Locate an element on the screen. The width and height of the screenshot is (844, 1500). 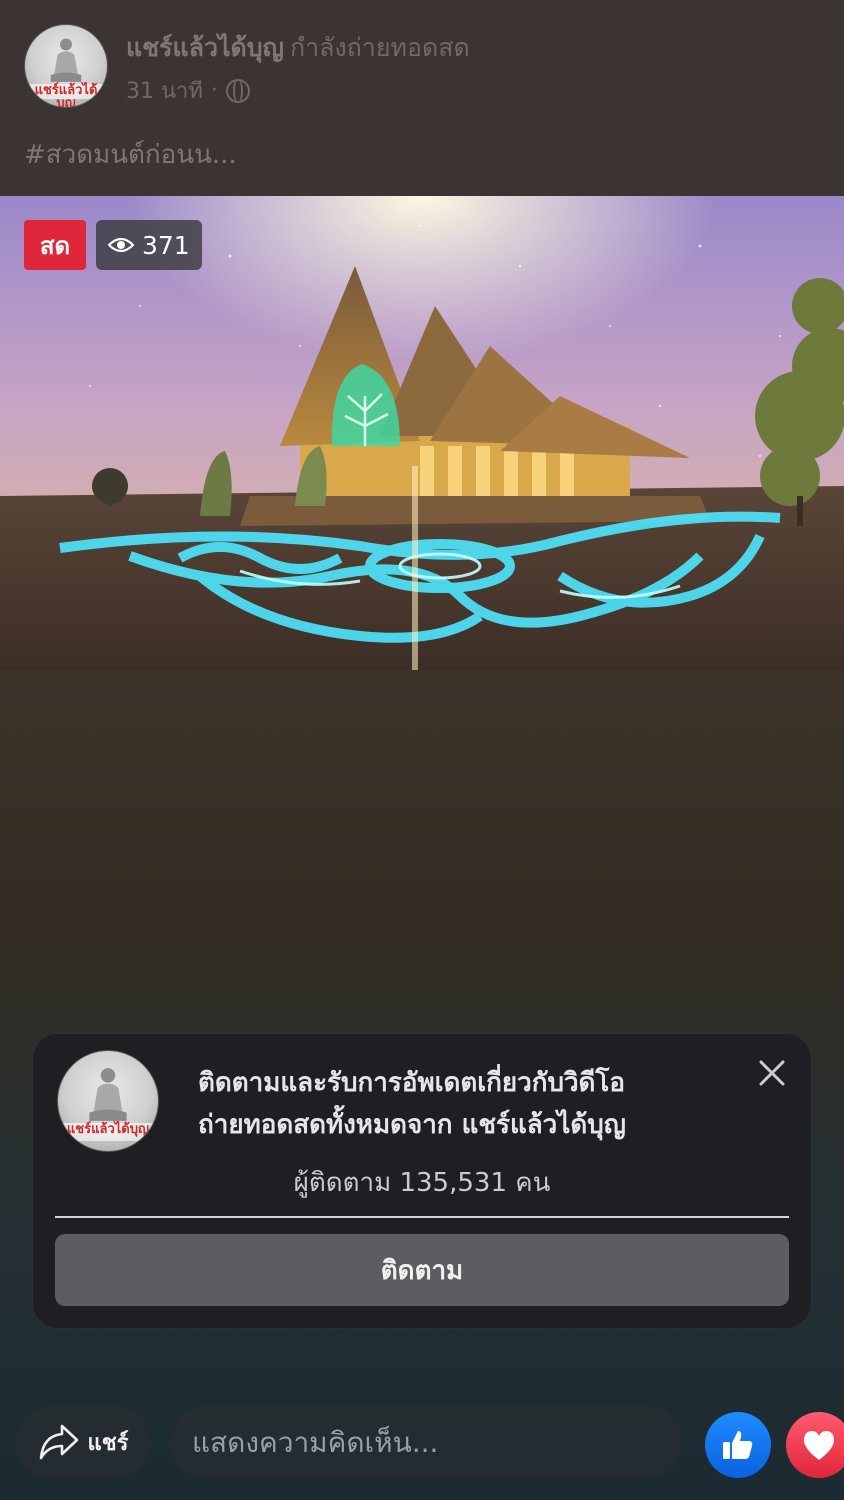
card-page-avatar: แชร์แล้วได้บุญ is located at coordinates (108, 1101).